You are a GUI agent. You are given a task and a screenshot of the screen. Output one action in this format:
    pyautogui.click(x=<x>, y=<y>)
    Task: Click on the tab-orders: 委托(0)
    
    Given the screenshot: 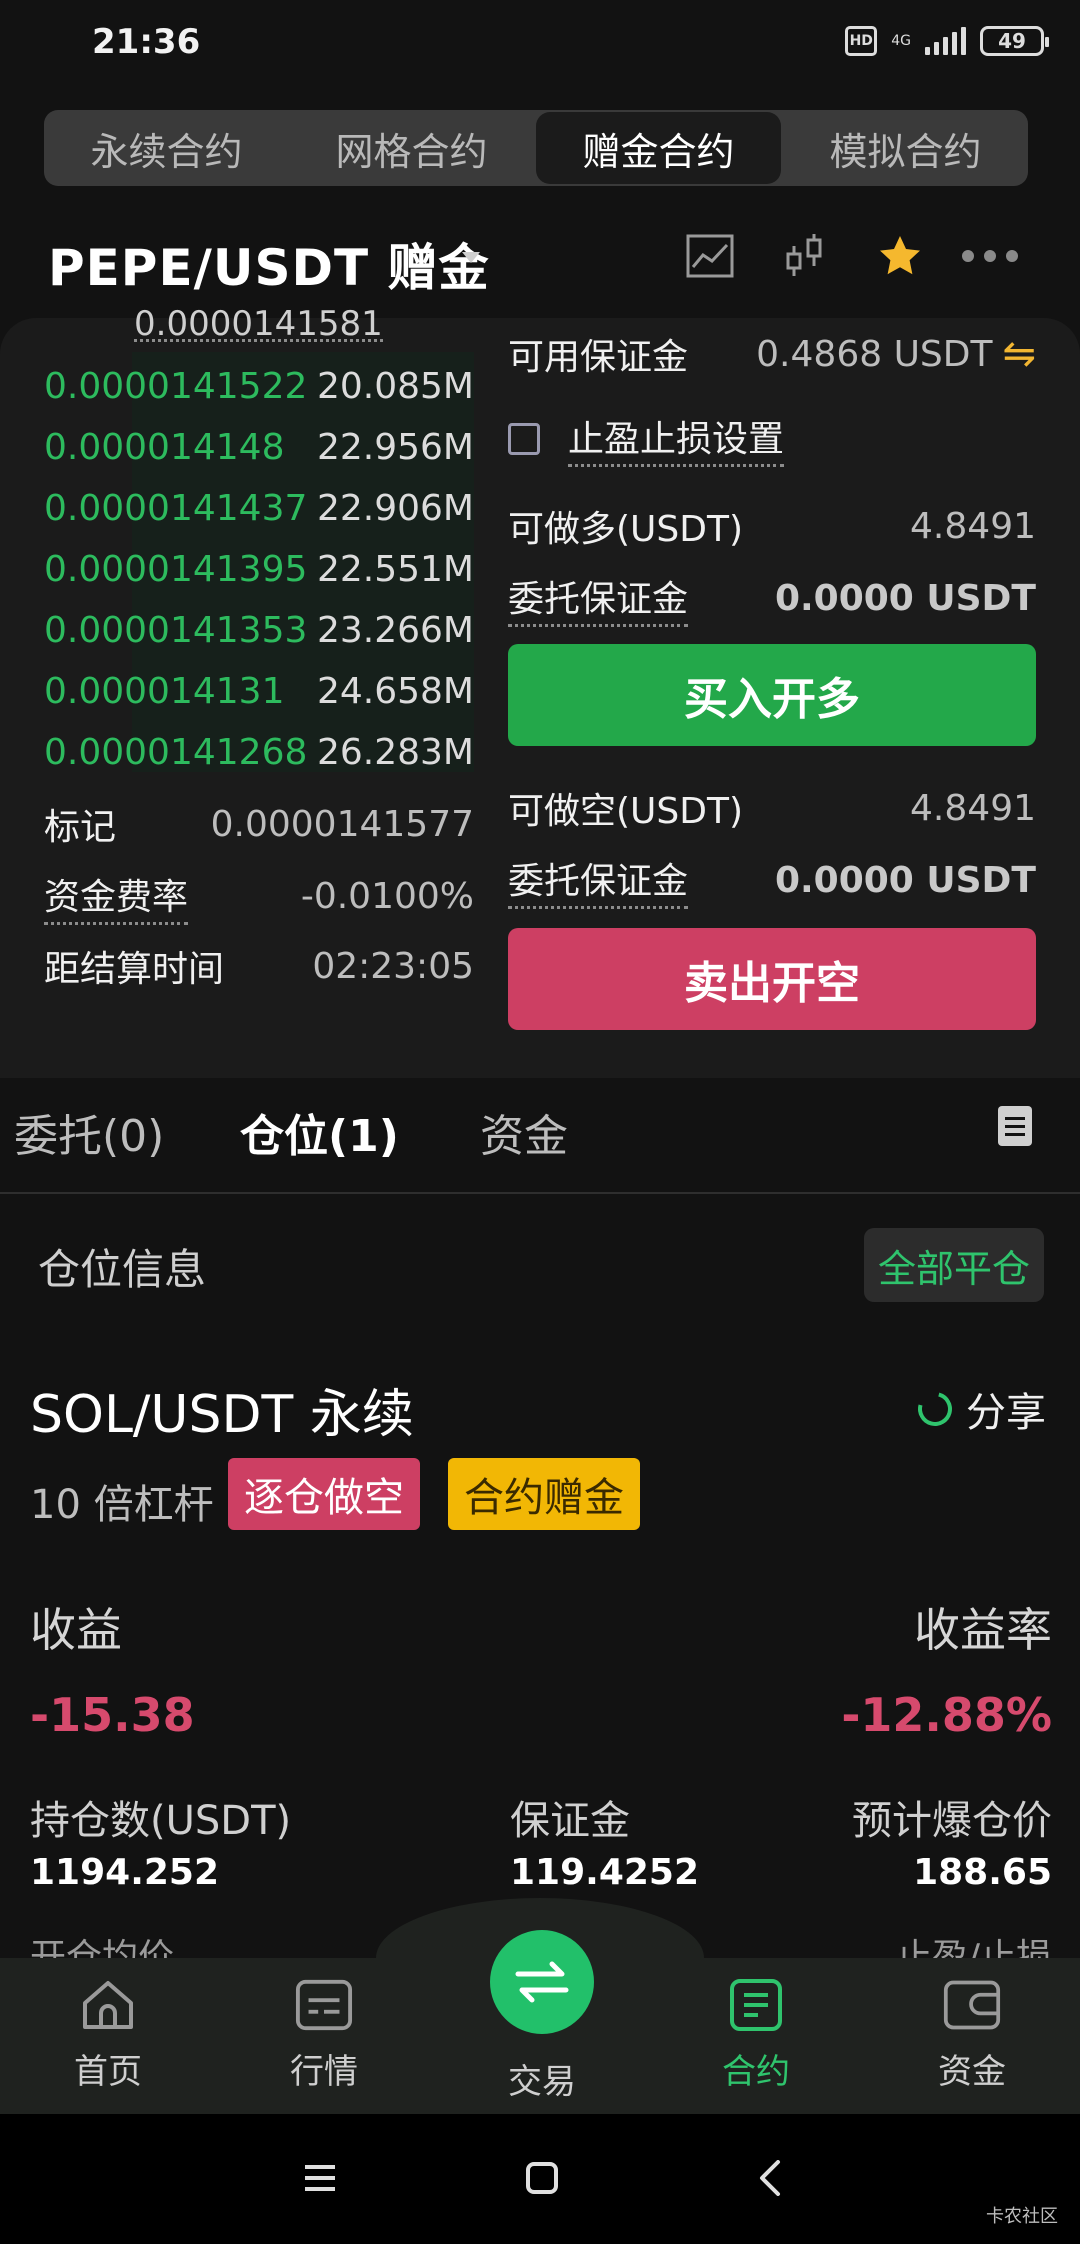 What is the action you would take?
    pyautogui.click(x=89, y=1132)
    